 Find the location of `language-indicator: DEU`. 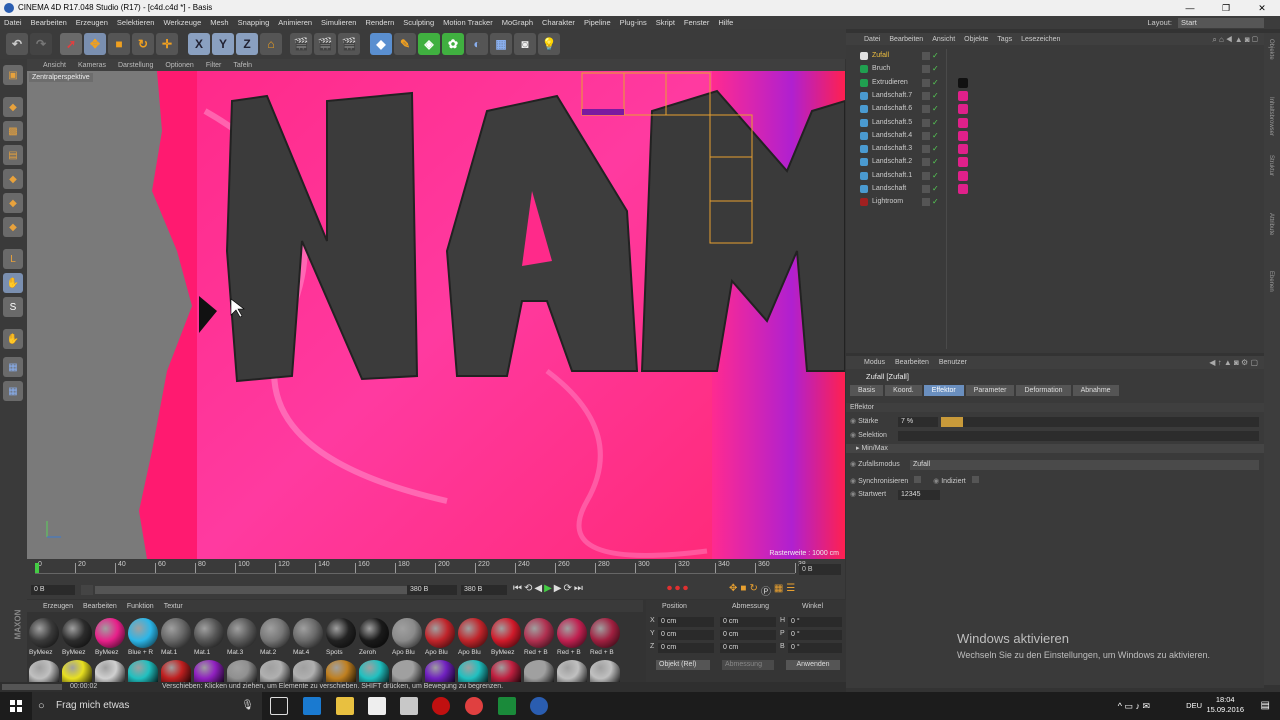

language-indicator: DEU is located at coordinates (1194, 705).